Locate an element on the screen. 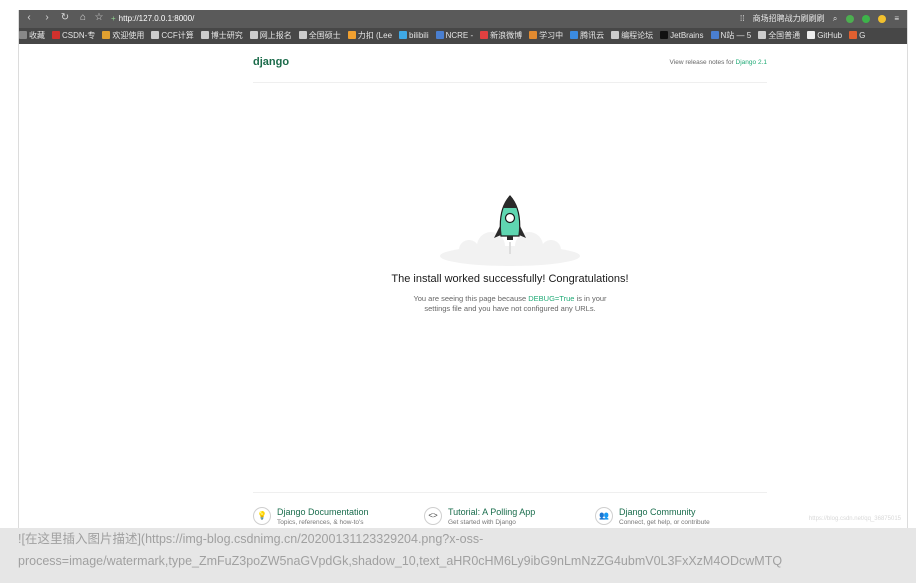 The width and height of the screenshot is (916, 583). address-bar: + http://127.0.0.1:8000/ is located at coordinates (152, 19).